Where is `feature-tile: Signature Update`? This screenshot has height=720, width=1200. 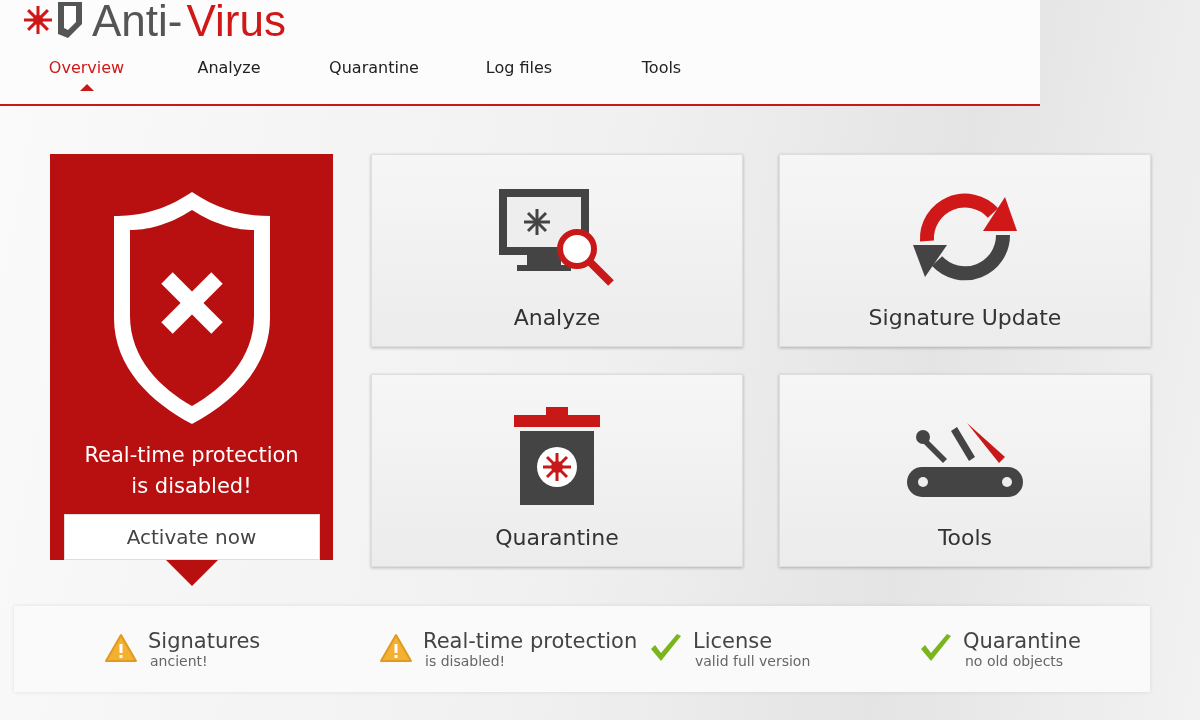 feature-tile: Signature Update is located at coordinates (965, 250).